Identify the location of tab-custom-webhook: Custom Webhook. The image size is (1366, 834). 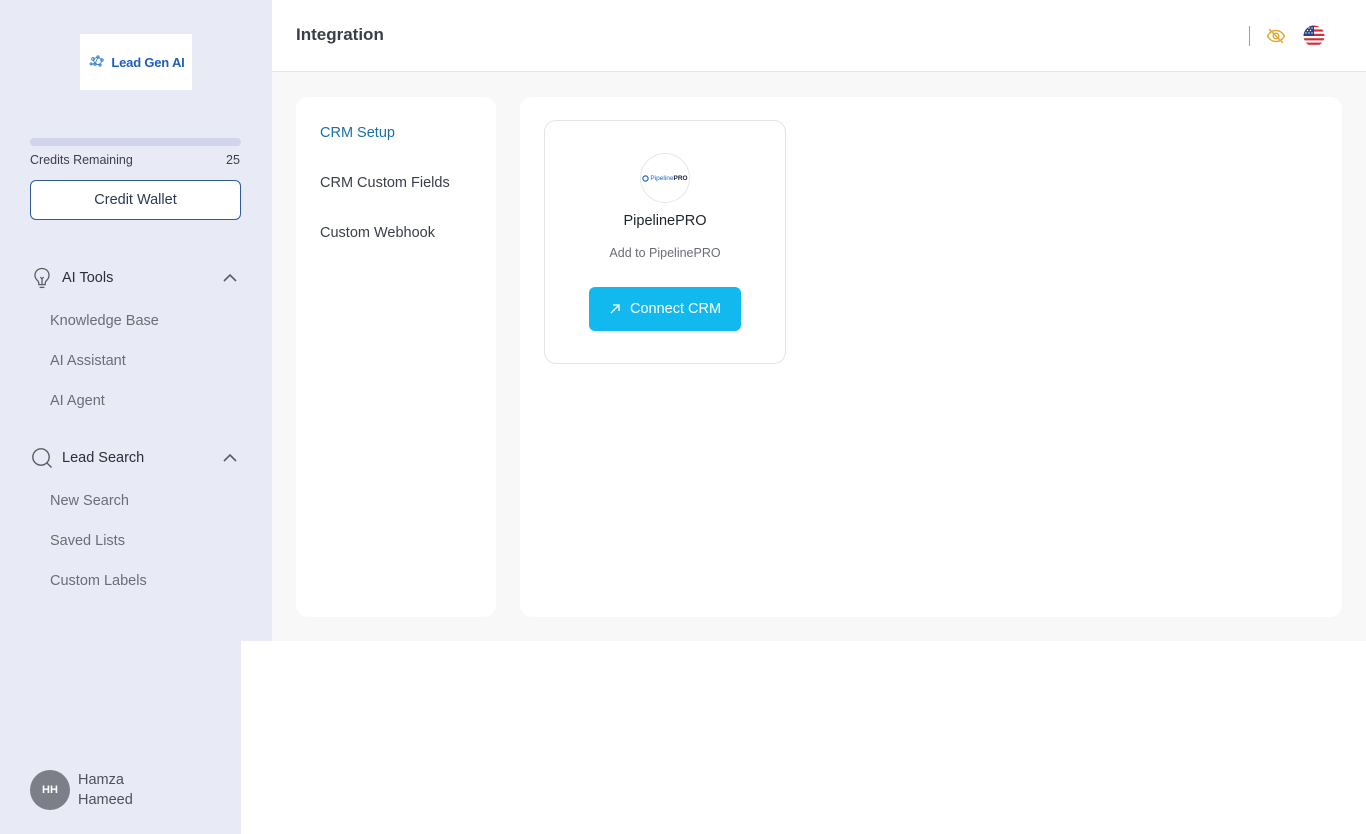
(377, 233).